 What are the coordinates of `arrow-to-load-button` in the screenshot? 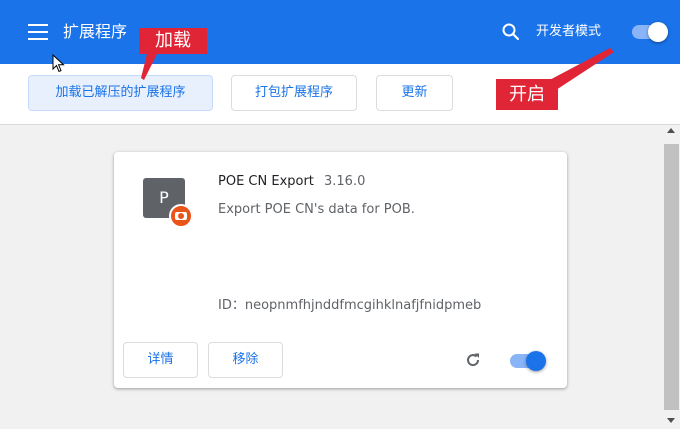 It's located at (149, 67).